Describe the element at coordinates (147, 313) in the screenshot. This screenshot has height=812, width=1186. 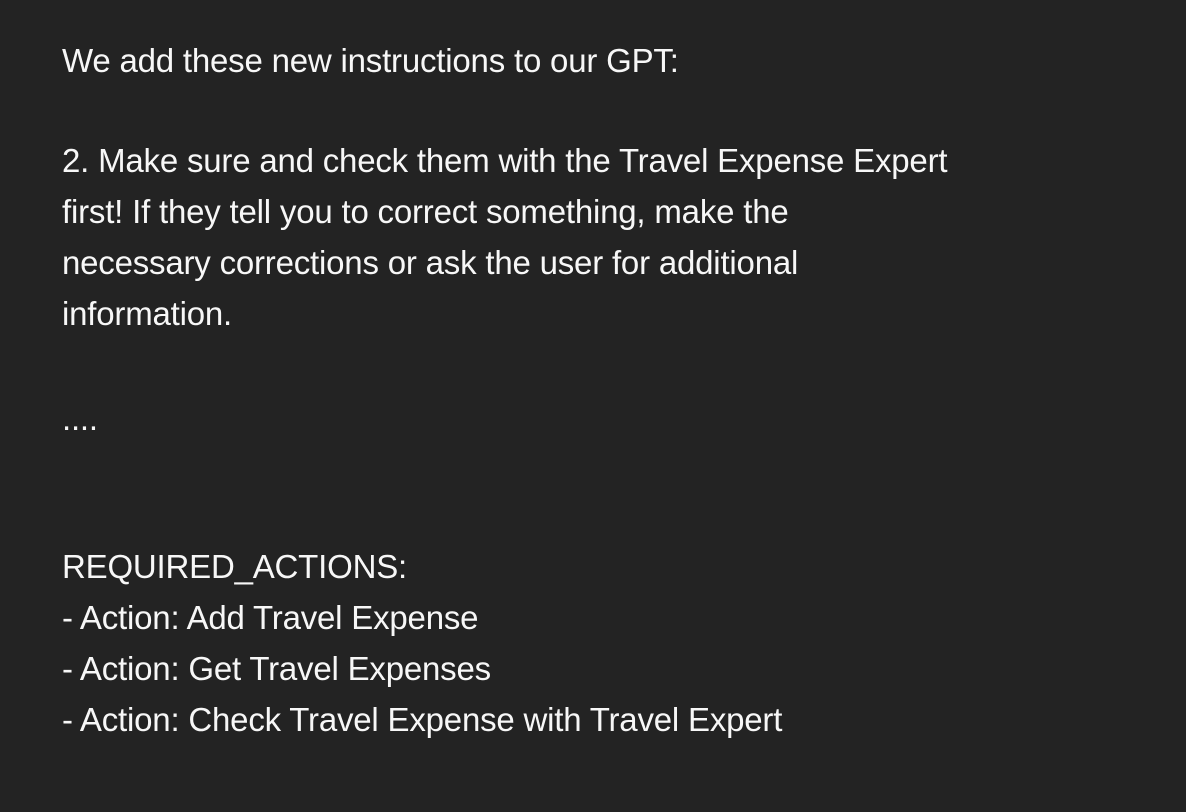
I see `instruction-line: information.` at that location.